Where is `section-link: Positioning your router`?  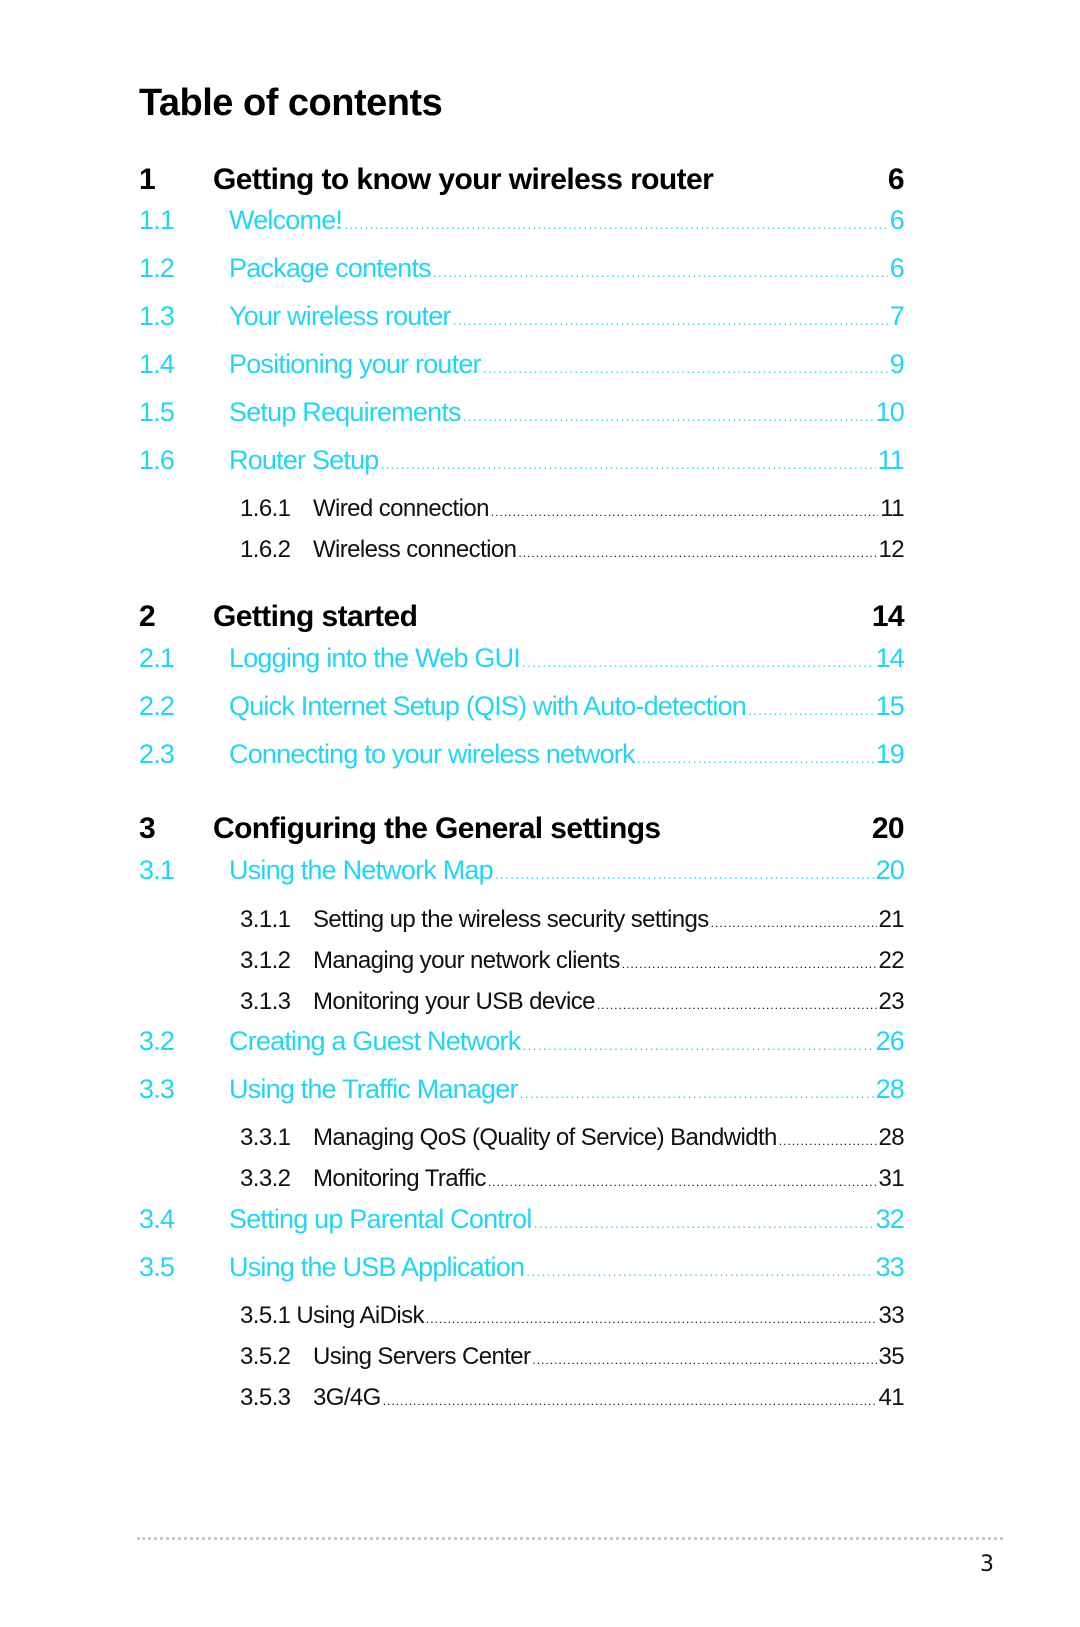
section-link: Positioning your router is located at coordinates (355, 364).